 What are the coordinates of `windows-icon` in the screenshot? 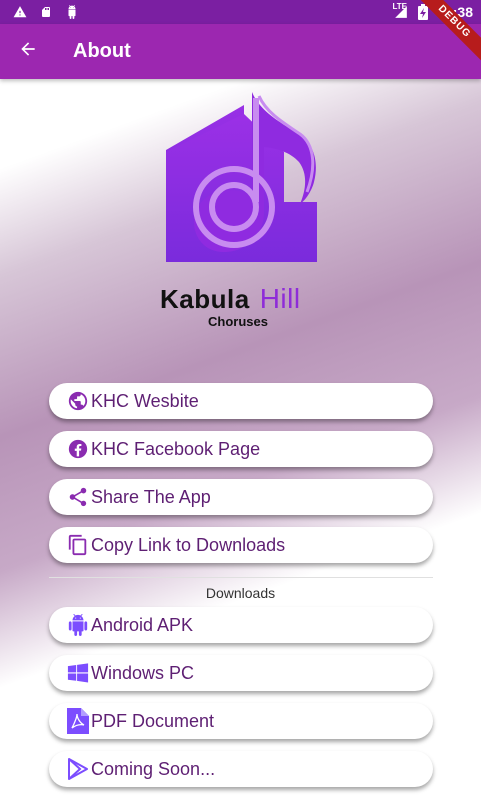 It's located at (78, 673).